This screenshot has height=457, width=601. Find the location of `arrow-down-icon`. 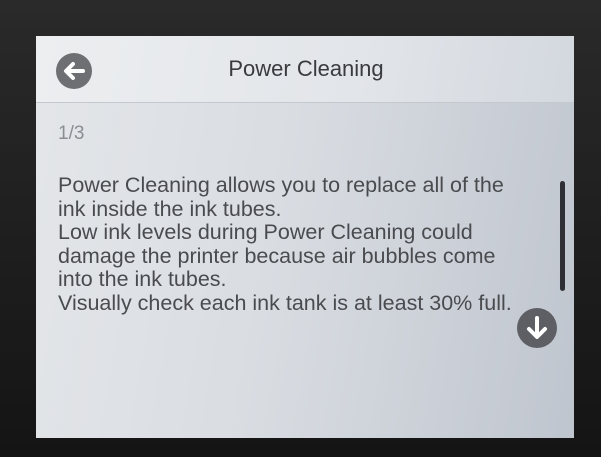

arrow-down-icon is located at coordinates (537, 327).